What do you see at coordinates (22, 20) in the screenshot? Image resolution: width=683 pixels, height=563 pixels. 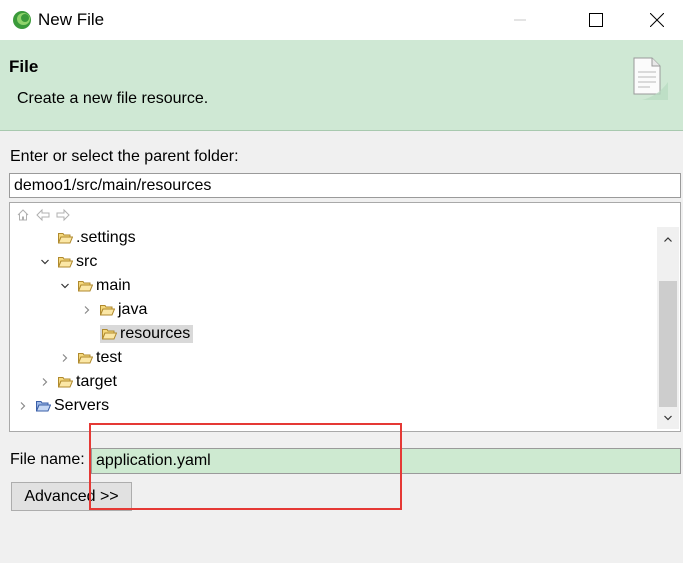 I see `eclipse-app-icon` at bounding box center [22, 20].